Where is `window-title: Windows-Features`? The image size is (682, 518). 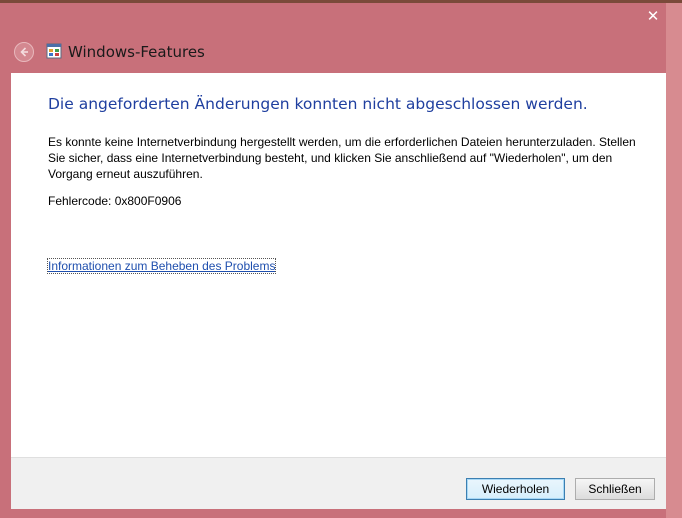 window-title: Windows-Features is located at coordinates (136, 52).